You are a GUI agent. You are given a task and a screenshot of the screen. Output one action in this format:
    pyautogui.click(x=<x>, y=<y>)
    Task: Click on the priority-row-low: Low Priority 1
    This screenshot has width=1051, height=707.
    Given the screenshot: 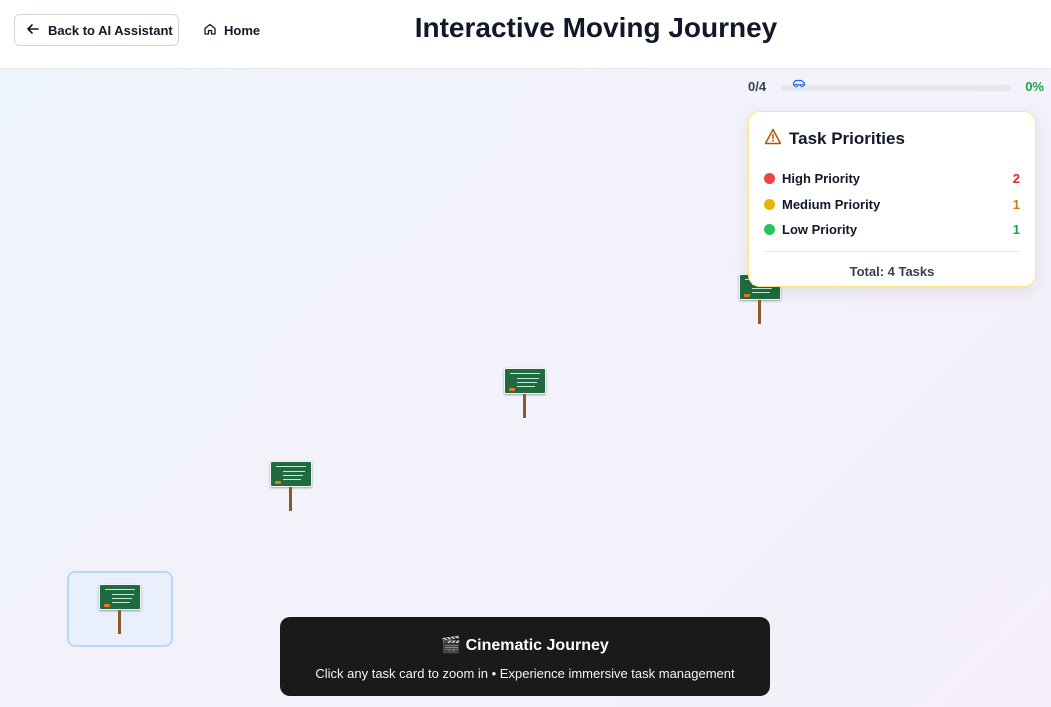 What is the action you would take?
    pyautogui.click(x=892, y=230)
    